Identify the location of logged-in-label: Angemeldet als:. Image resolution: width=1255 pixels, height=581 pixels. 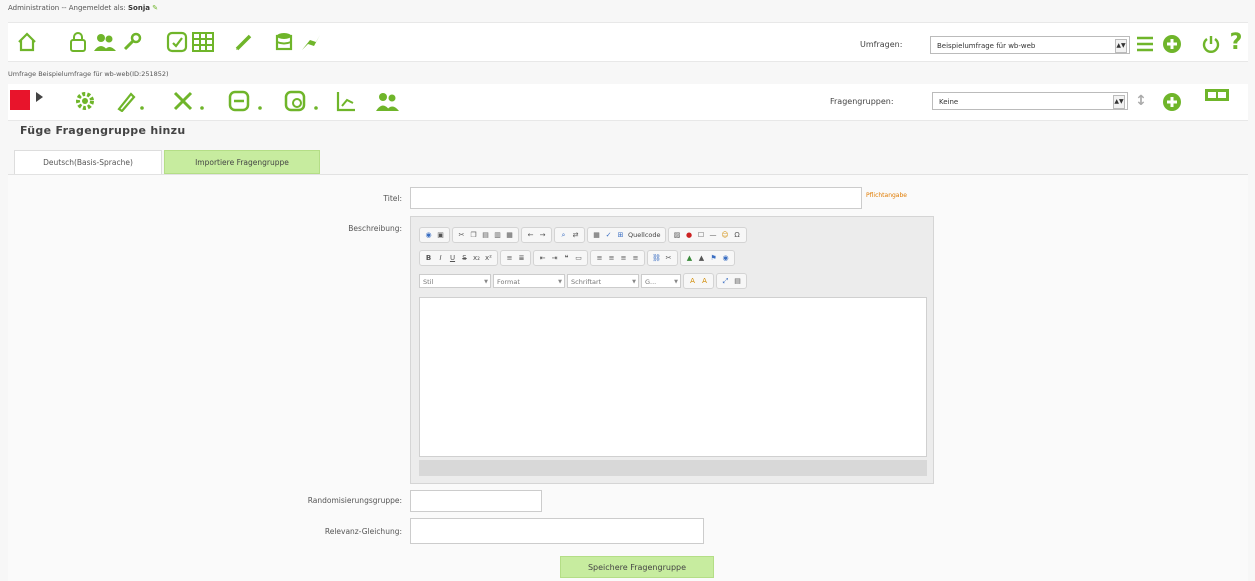
(97, 8).